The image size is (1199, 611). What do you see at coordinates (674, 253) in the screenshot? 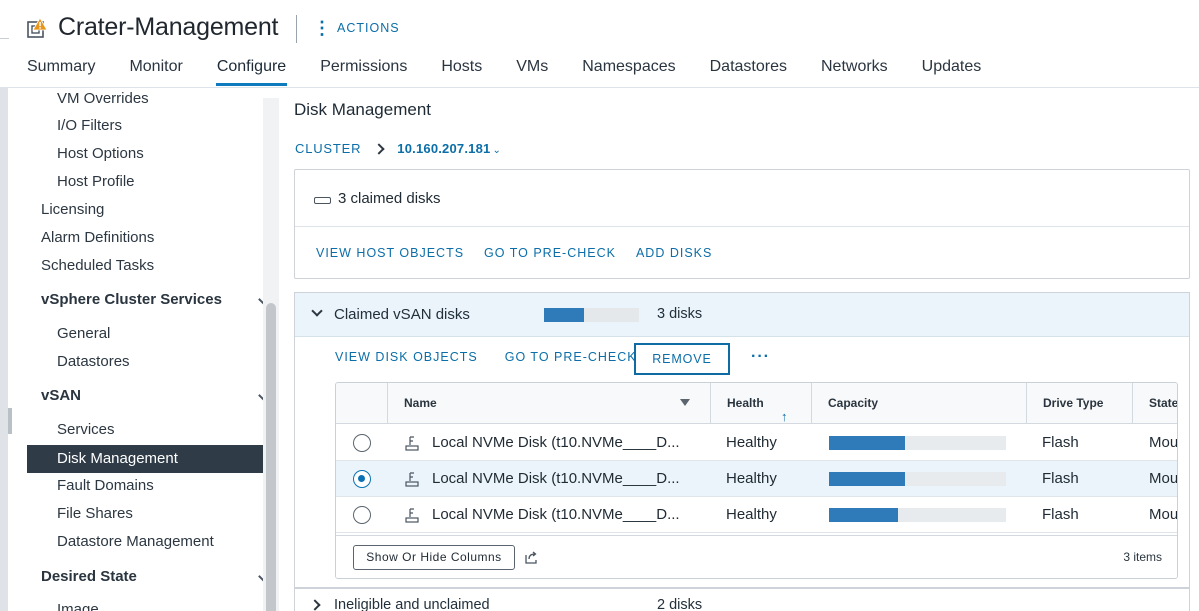
I see `add-disks-link: ADD DISKS` at bounding box center [674, 253].